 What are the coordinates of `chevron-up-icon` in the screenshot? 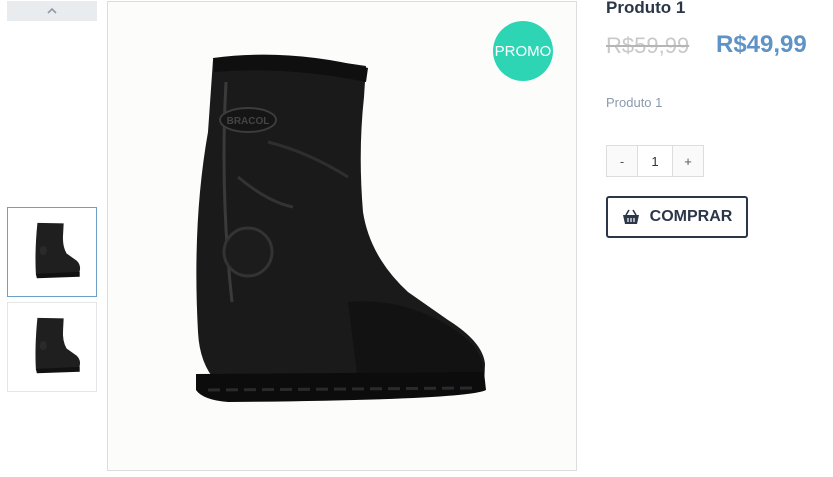 It's located at (52, 10).